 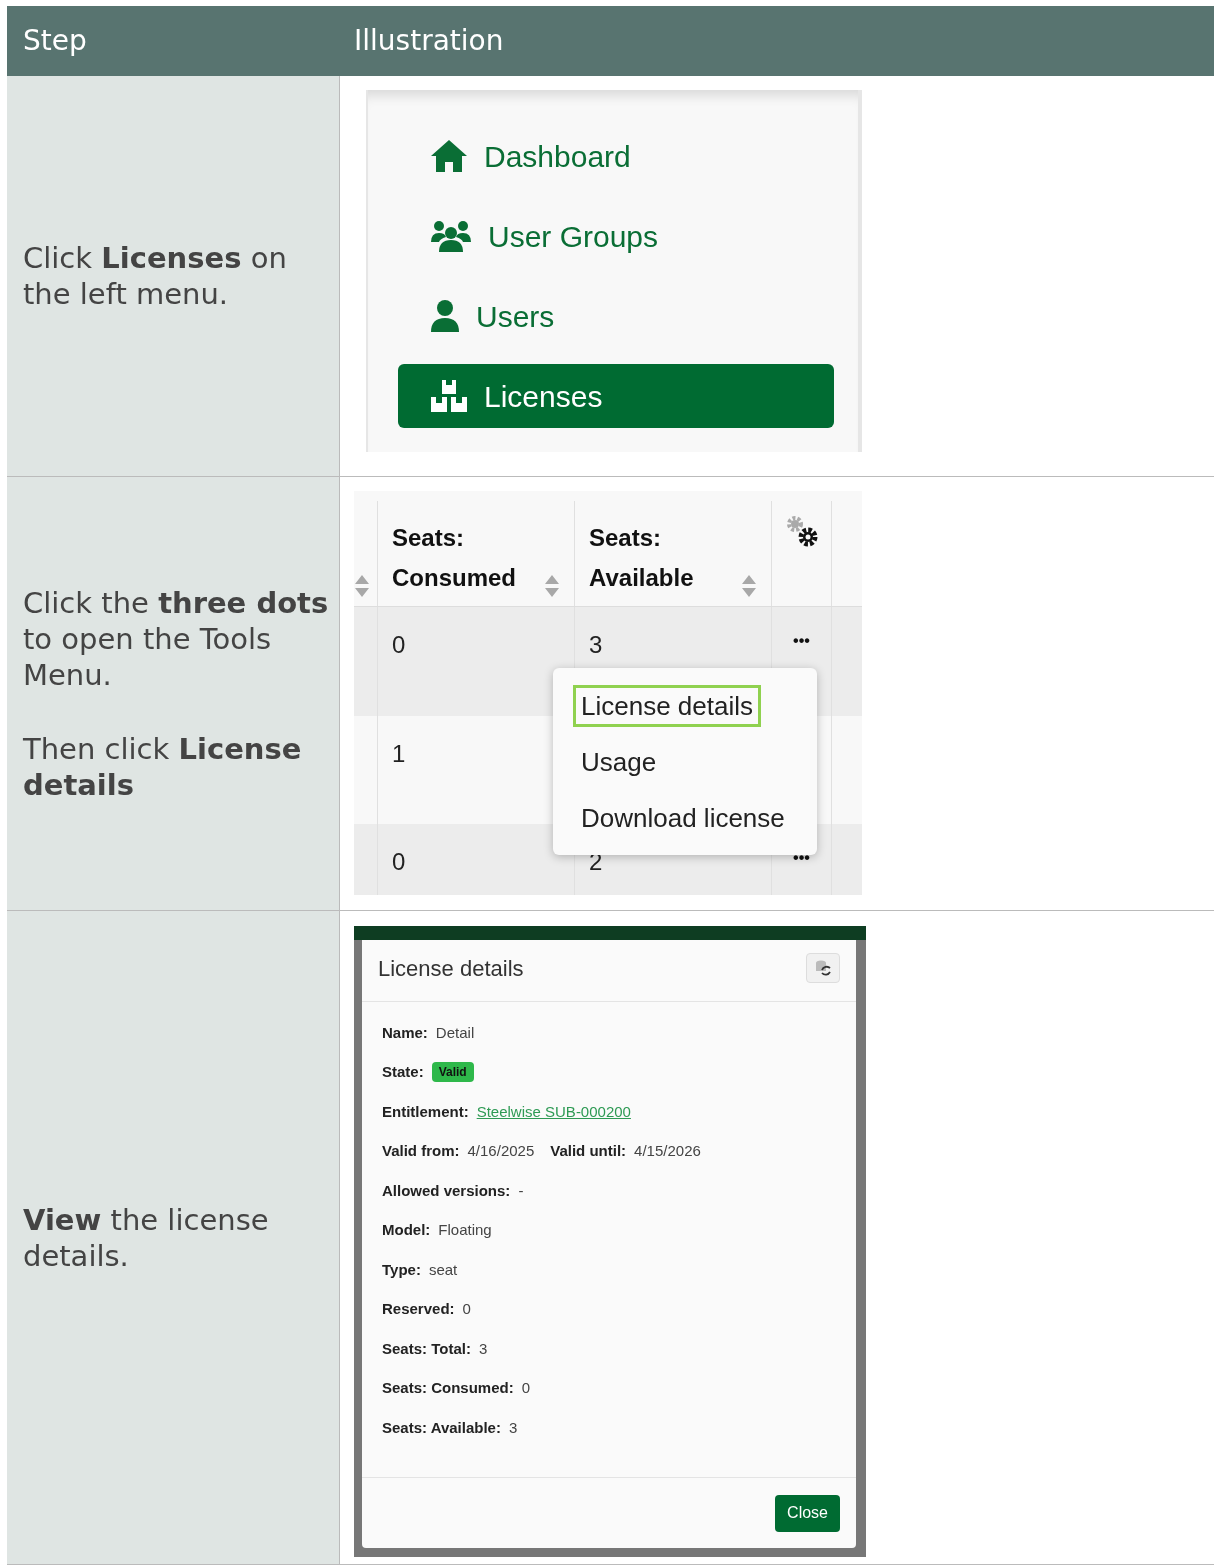 I want to click on field-label: Model:, so click(x=406, y=1230).